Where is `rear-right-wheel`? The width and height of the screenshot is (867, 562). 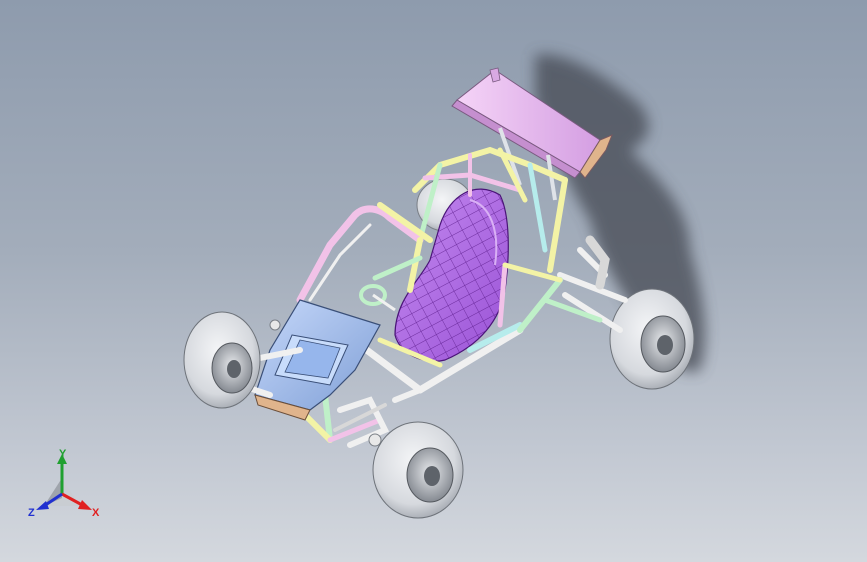
rear-right-wheel is located at coordinates (652, 339).